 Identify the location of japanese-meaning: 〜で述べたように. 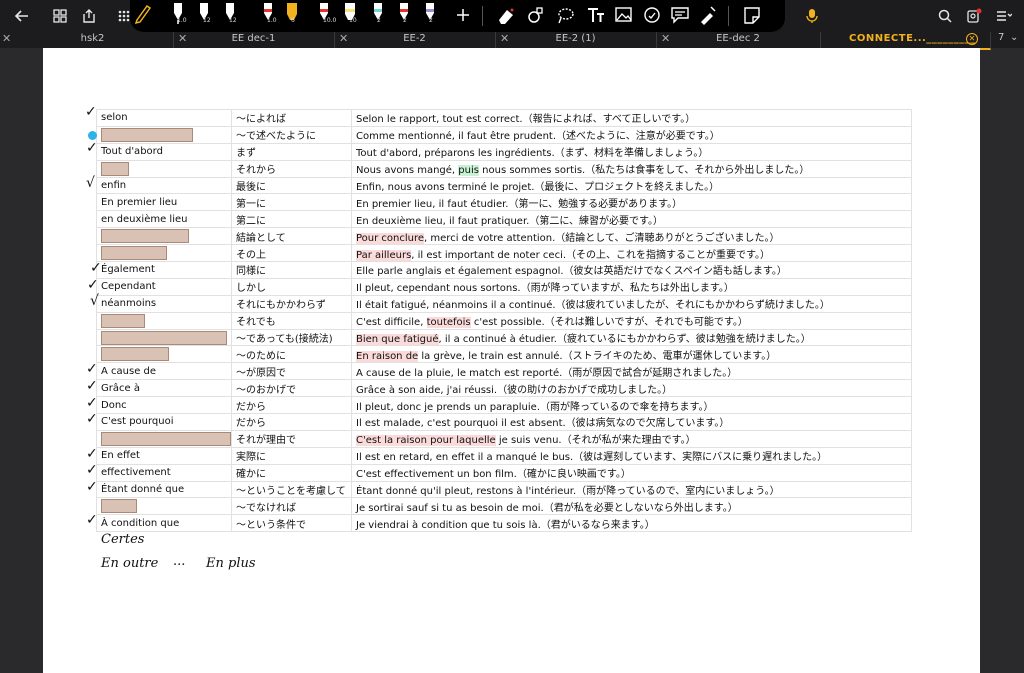
(291, 134).